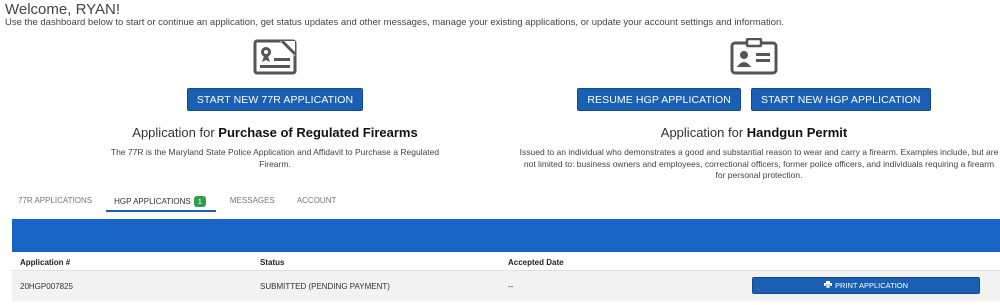 This screenshot has width=1000, height=305. Describe the element at coordinates (659, 99) in the screenshot. I see `resume-hgp-button: RESUME HGP APPLICATION` at that location.